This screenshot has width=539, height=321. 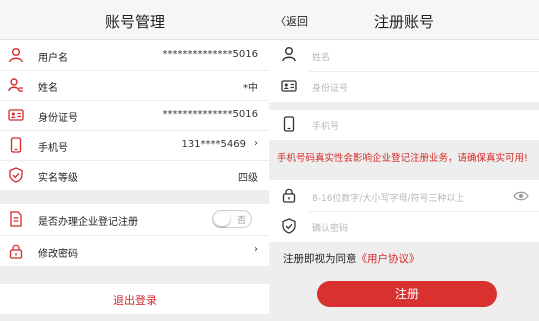 I want to click on row-name: 姓名 *中, so click(x=135, y=85).